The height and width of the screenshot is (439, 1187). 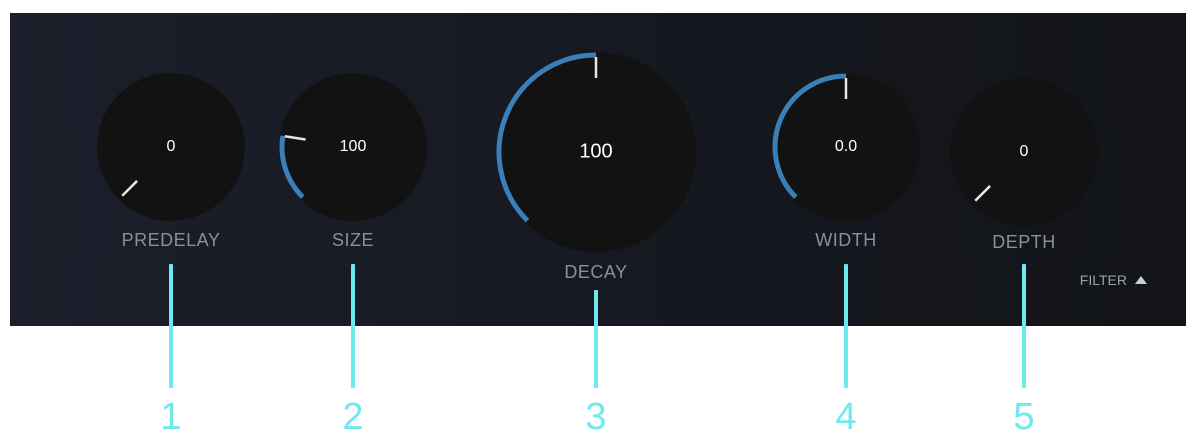 What do you see at coordinates (353, 146) in the screenshot?
I see `size-value: 100` at bounding box center [353, 146].